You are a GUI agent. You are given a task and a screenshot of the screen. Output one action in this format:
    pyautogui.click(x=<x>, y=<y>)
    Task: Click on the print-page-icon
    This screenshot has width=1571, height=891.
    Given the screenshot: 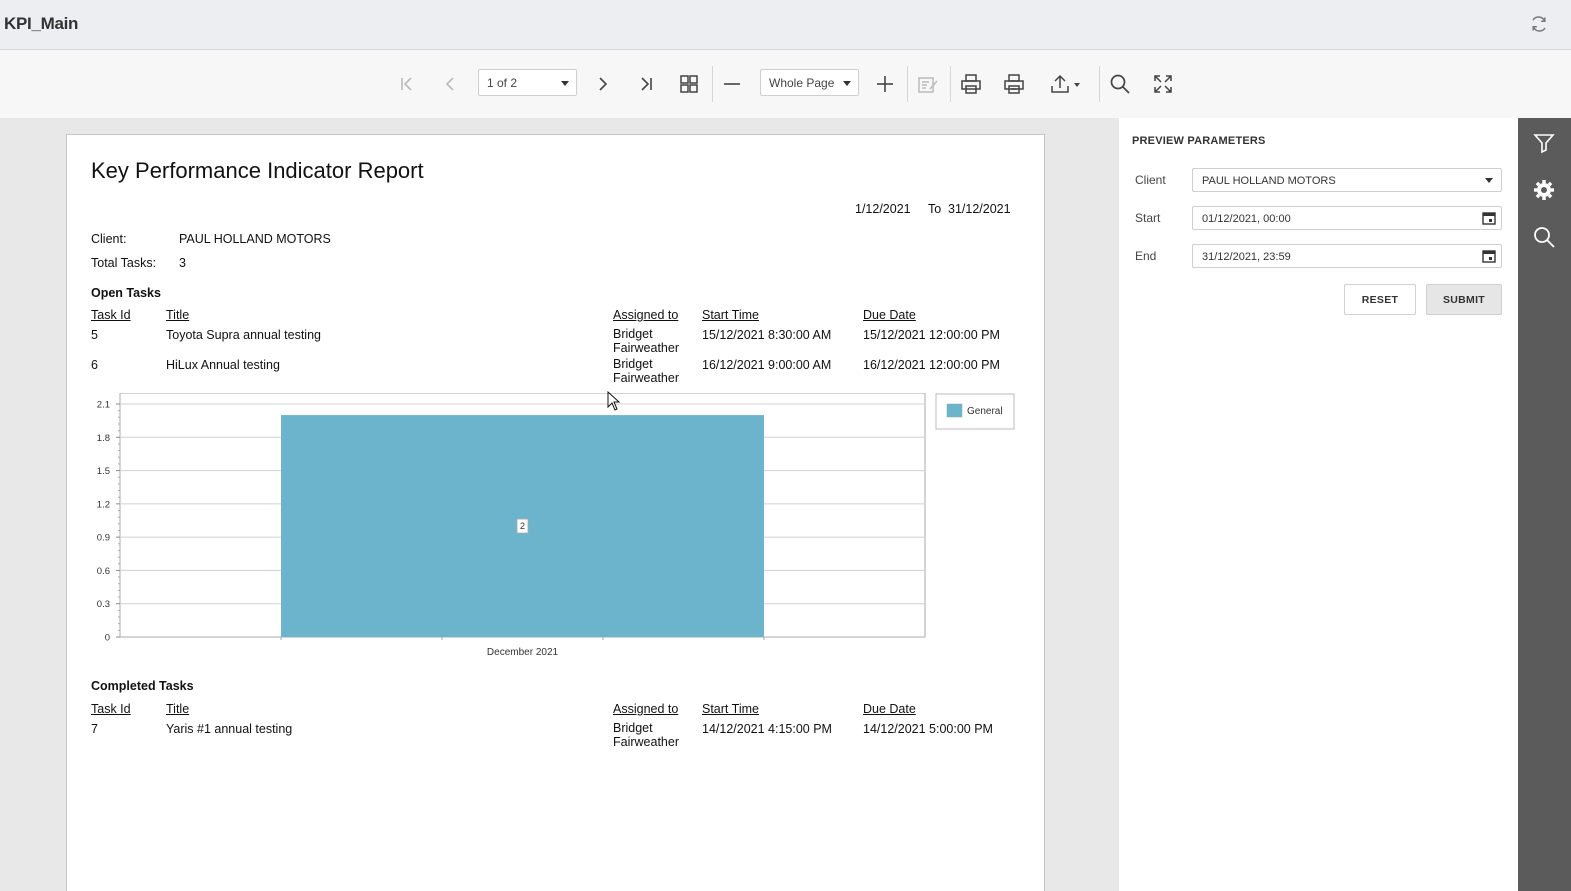 What is the action you would take?
    pyautogui.click(x=1014, y=84)
    